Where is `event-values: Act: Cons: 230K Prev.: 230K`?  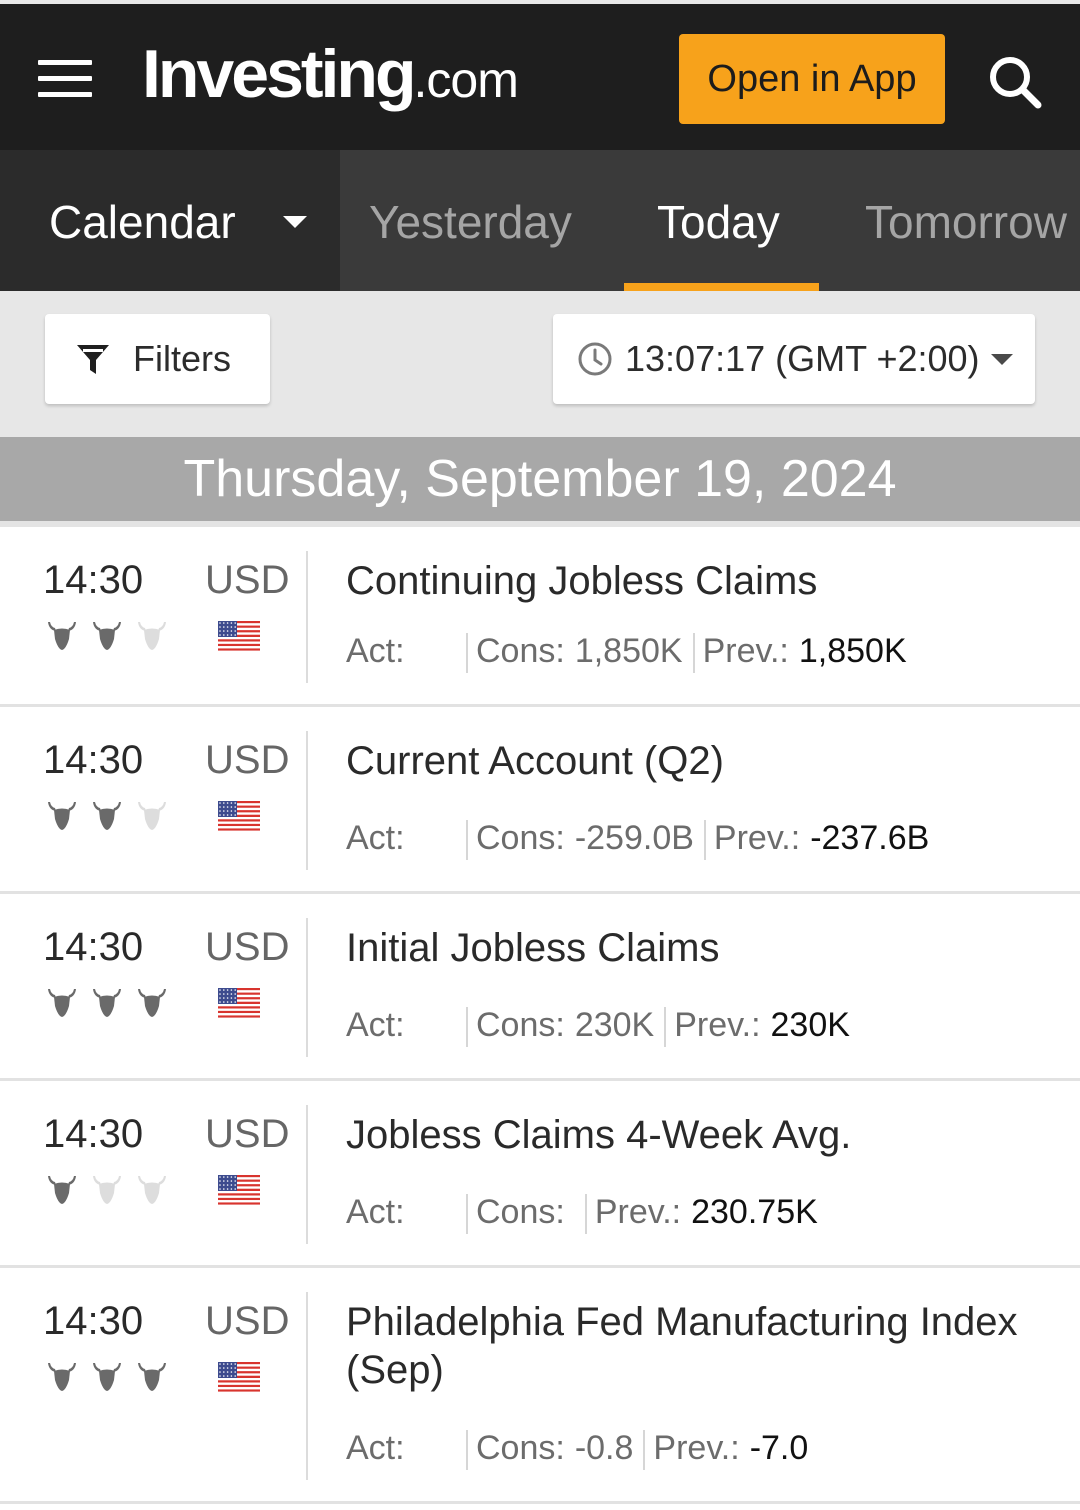 event-values: Act: Cons: 230K Prev.: 230K is located at coordinates (598, 1026).